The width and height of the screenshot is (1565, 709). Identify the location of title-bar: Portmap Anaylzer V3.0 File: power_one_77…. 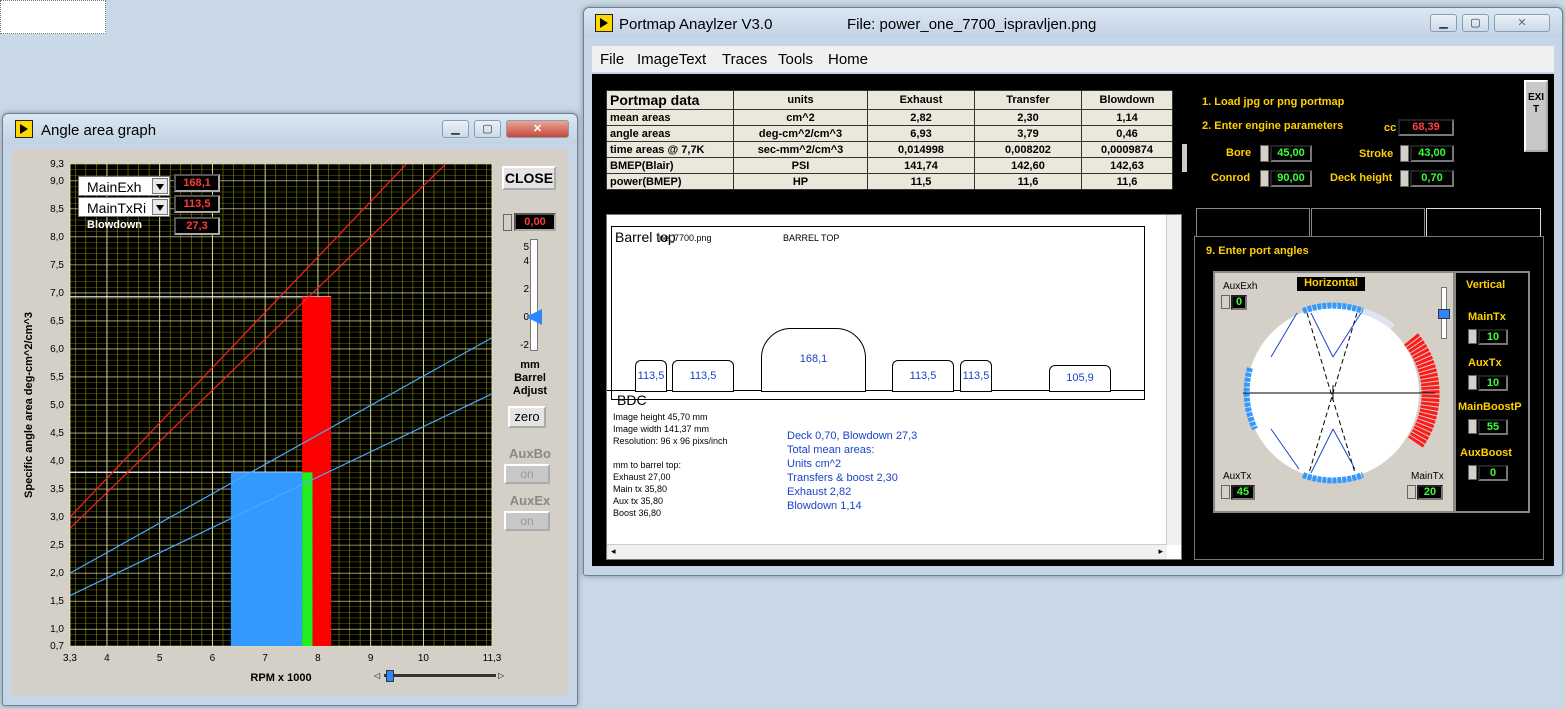
(1073, 23).